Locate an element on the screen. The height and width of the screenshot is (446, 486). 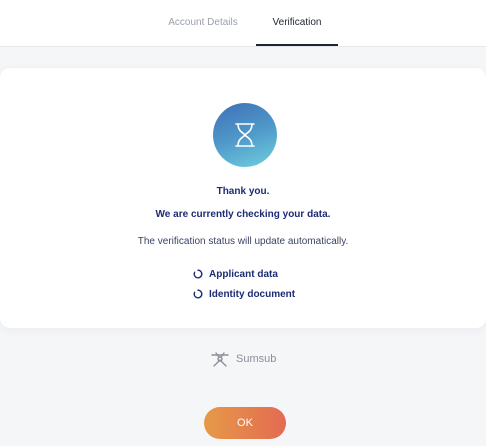
sumsub-label: Sumsub is located at coordinates (256, 359).